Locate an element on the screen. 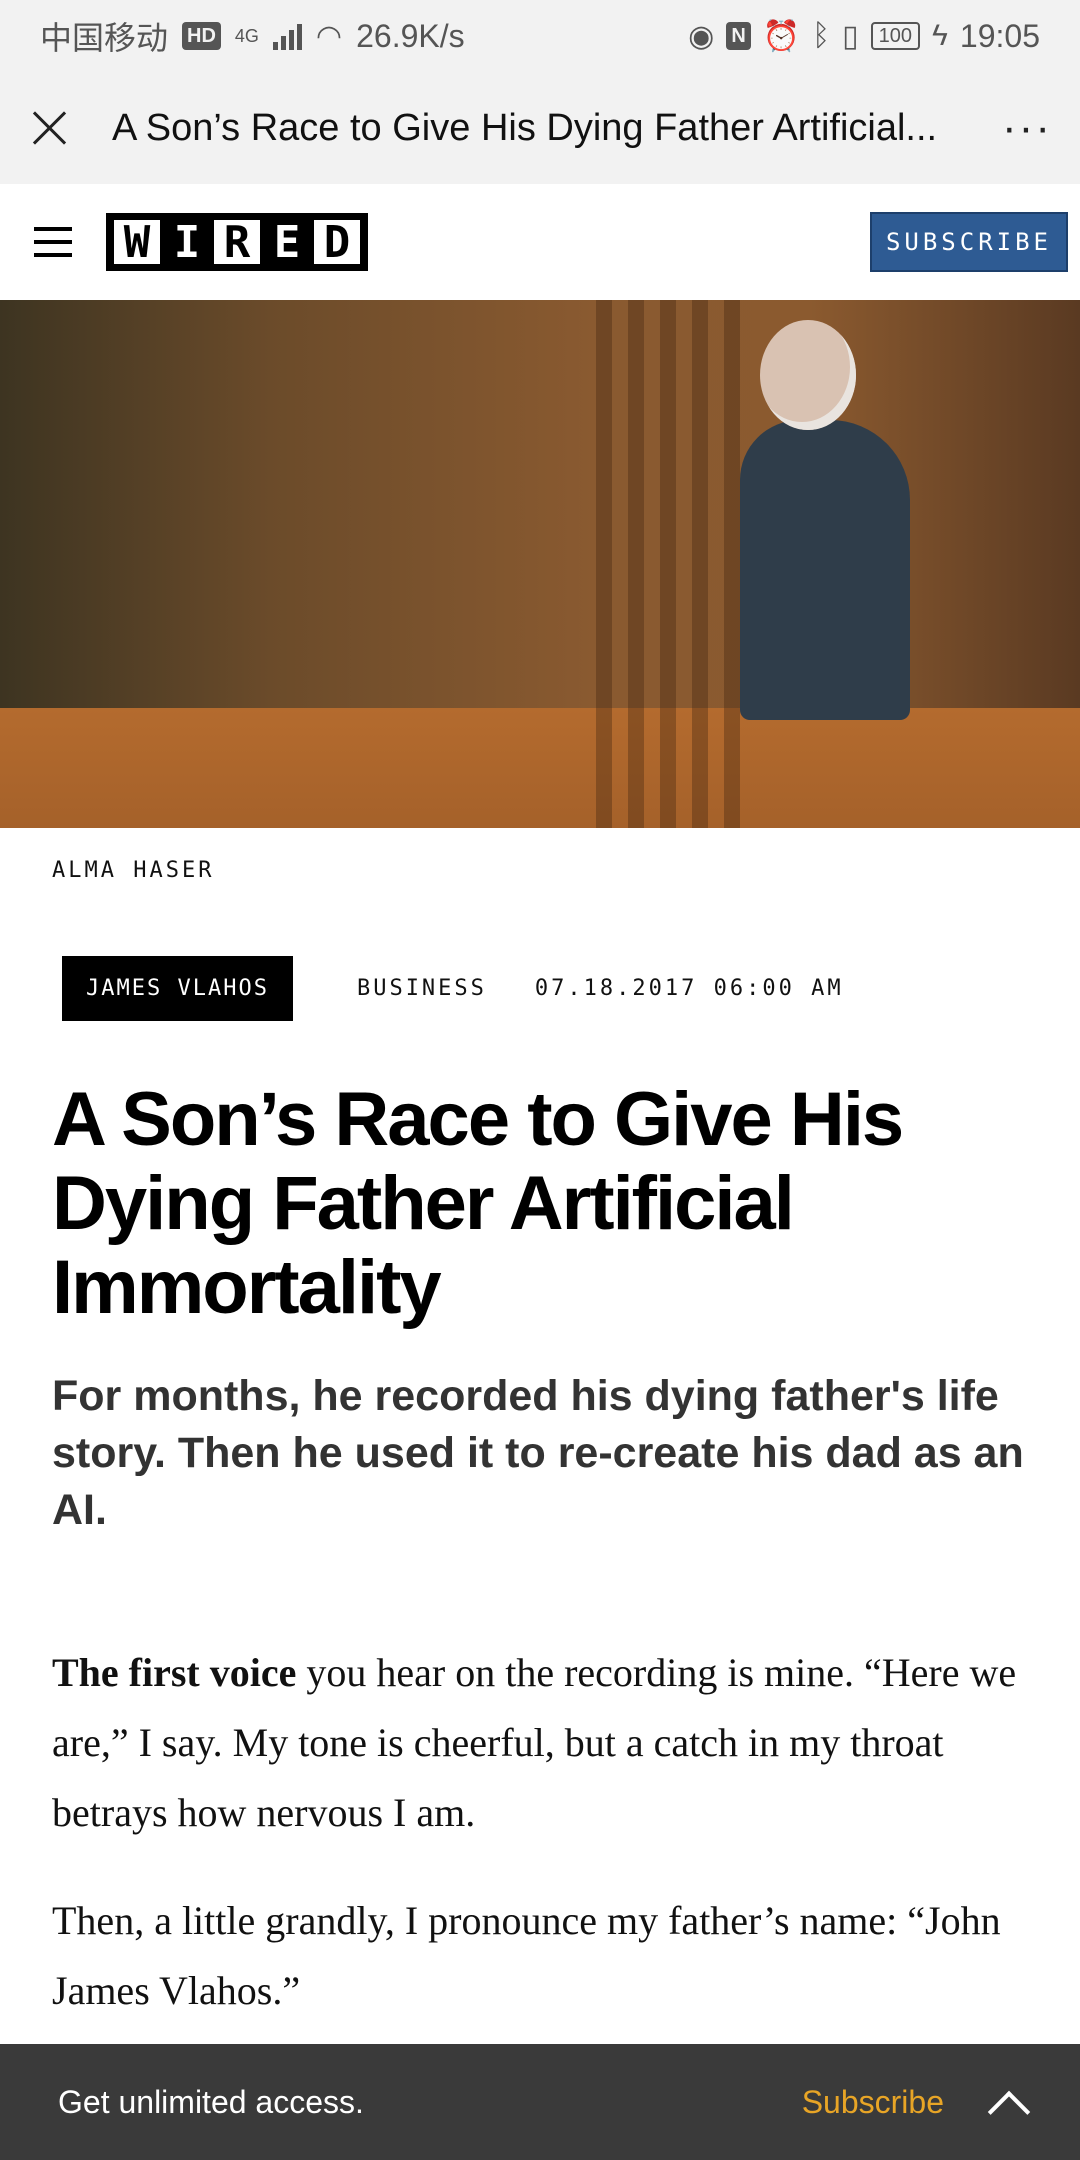 This screenshot has height=2160, width=1080. logo-letter: R is located at coordinates (237, 242).